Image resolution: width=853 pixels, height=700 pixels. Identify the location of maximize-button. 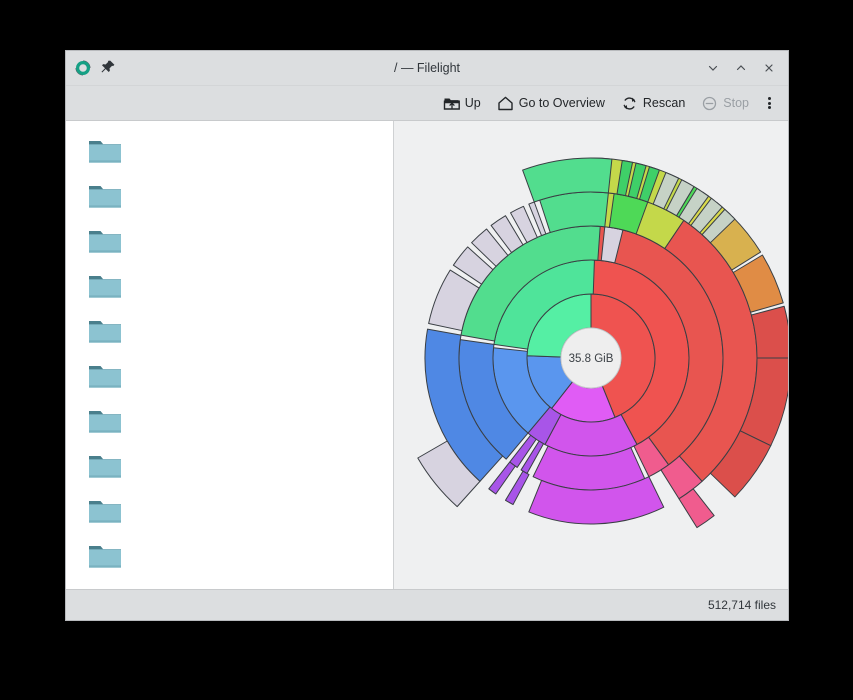
(741, 68).